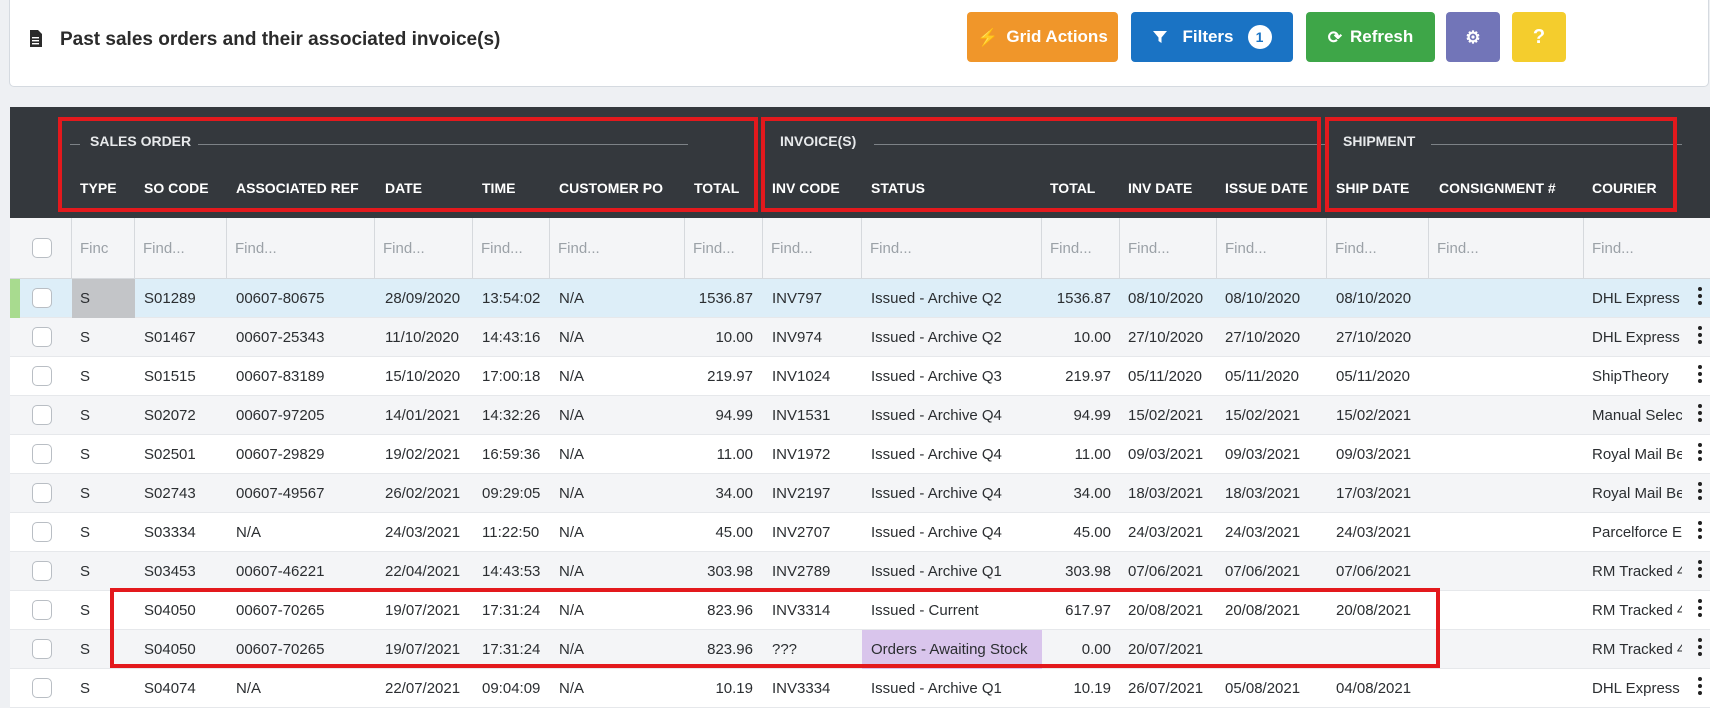 This screenshot has height=708, width=1710. Describe the element at coordinates (511, 298) in the screenshot. I see `cell-time: 13:54:02` at that location.